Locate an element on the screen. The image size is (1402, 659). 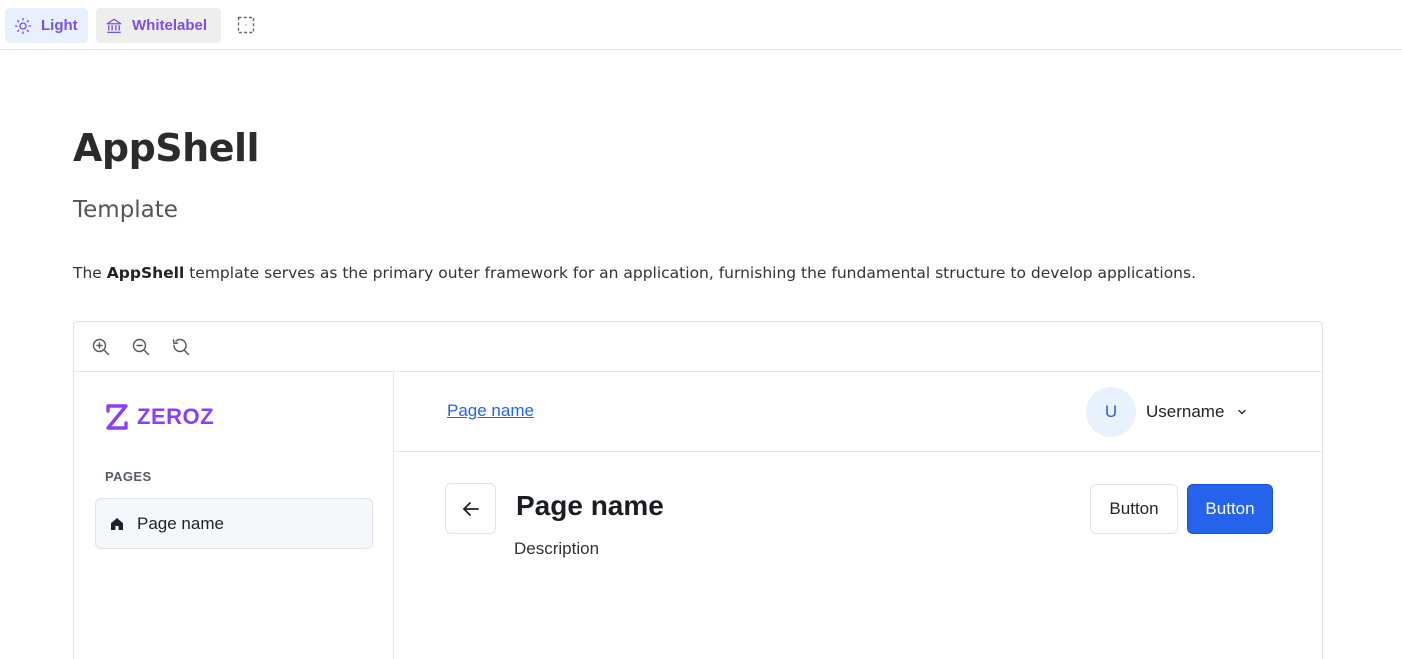
content-page-description: Description is located at coordinates (557, 548).